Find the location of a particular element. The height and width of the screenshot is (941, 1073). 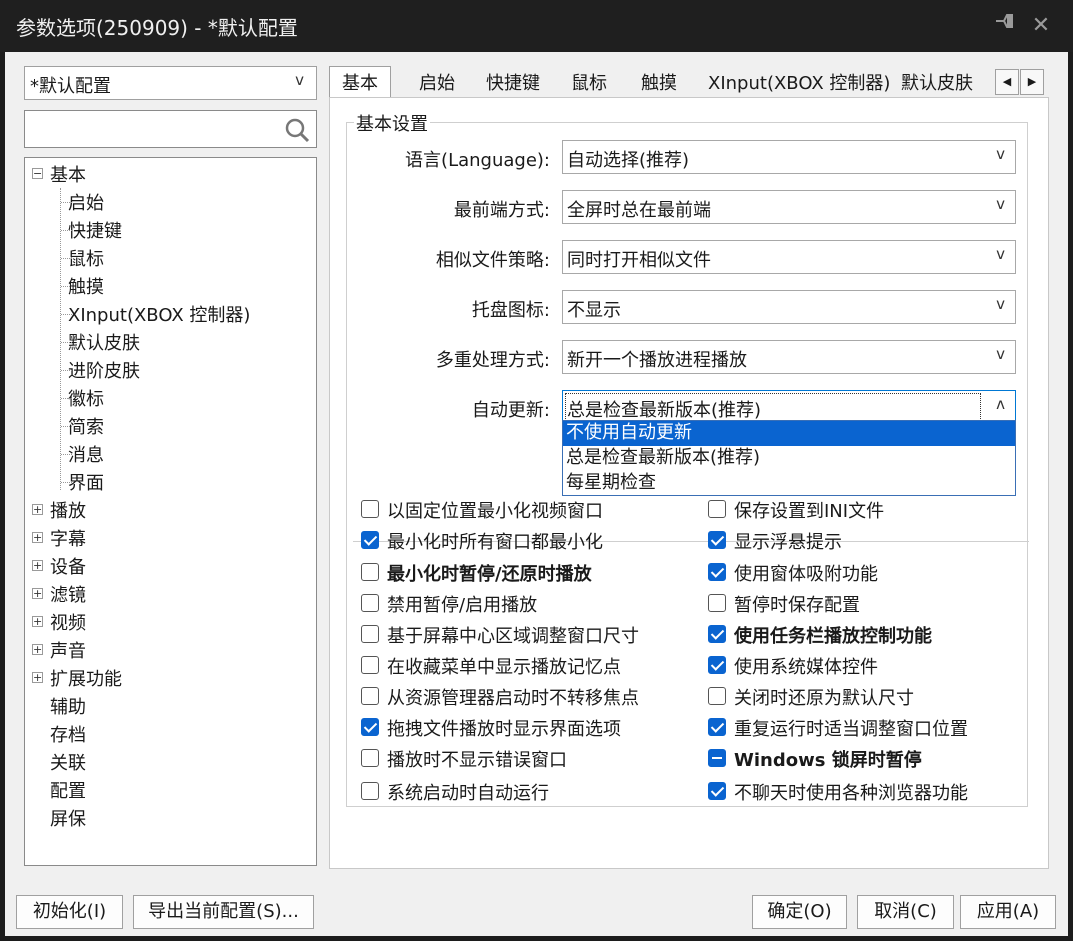

similar-file-policy-select: 同时打开相似文件 v is located at coordinates (789, 257).